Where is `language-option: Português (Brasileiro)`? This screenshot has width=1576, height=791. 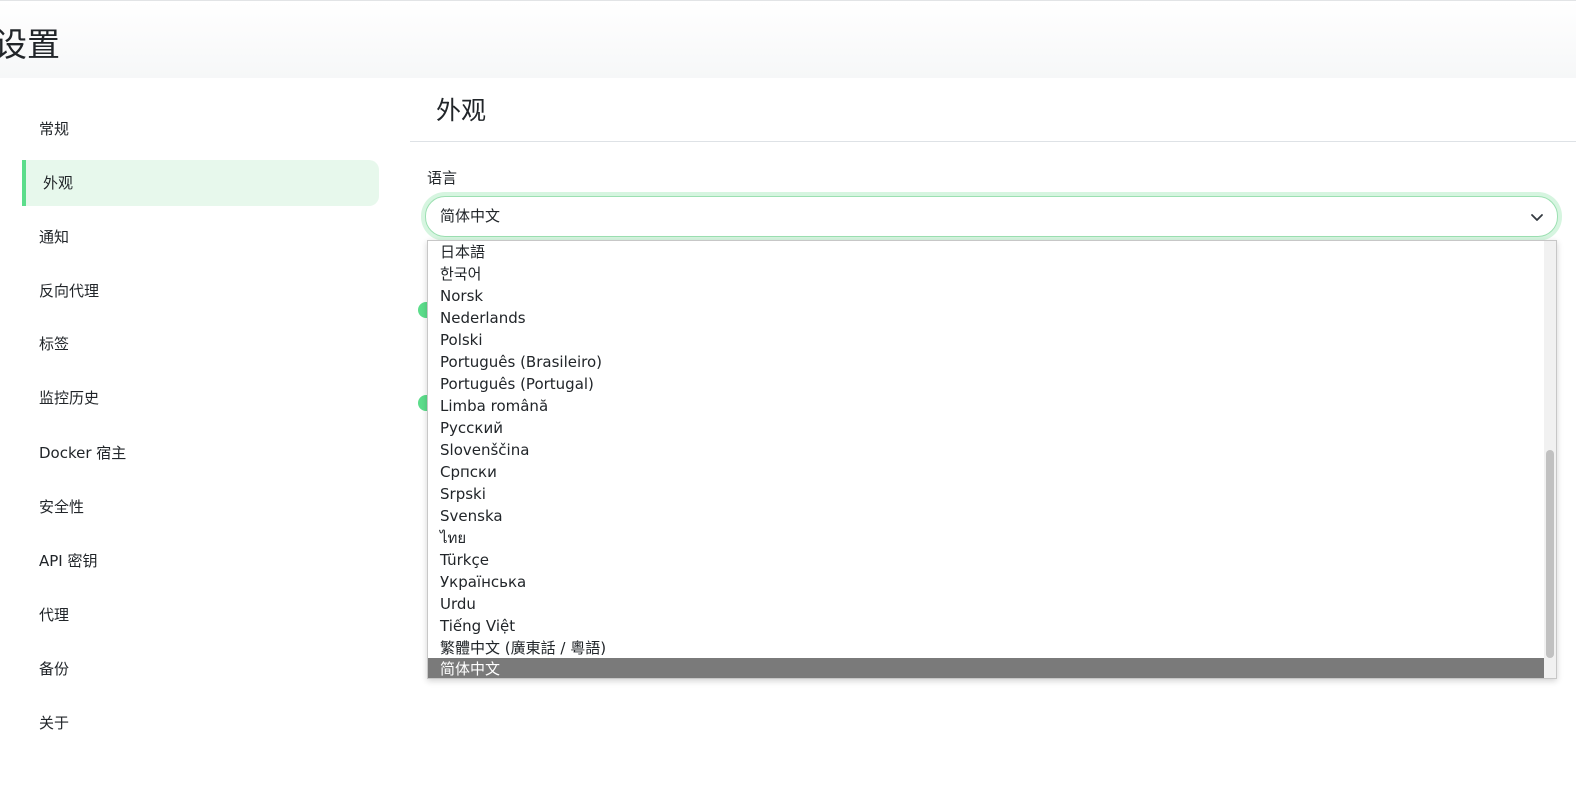
language-option: Português (Brasileiro) is located at coordinates (987, 362).